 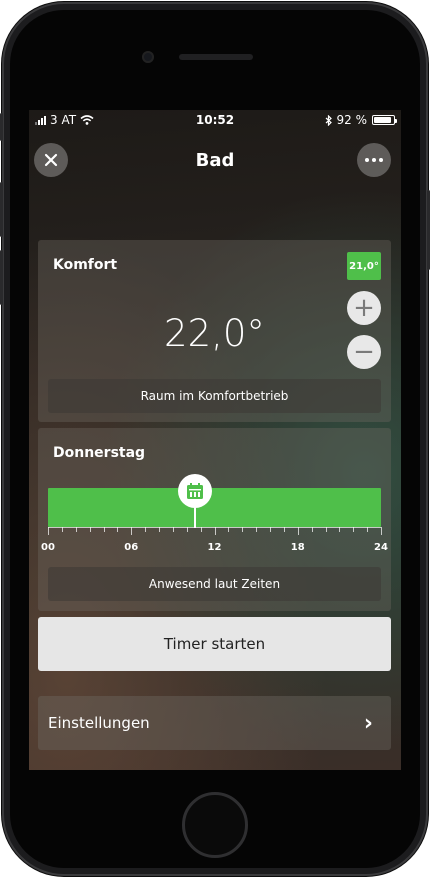 What do you see at coordinates (148, 57) in the screenshot?
I see `front-camera` at bounding box center [148, 57].